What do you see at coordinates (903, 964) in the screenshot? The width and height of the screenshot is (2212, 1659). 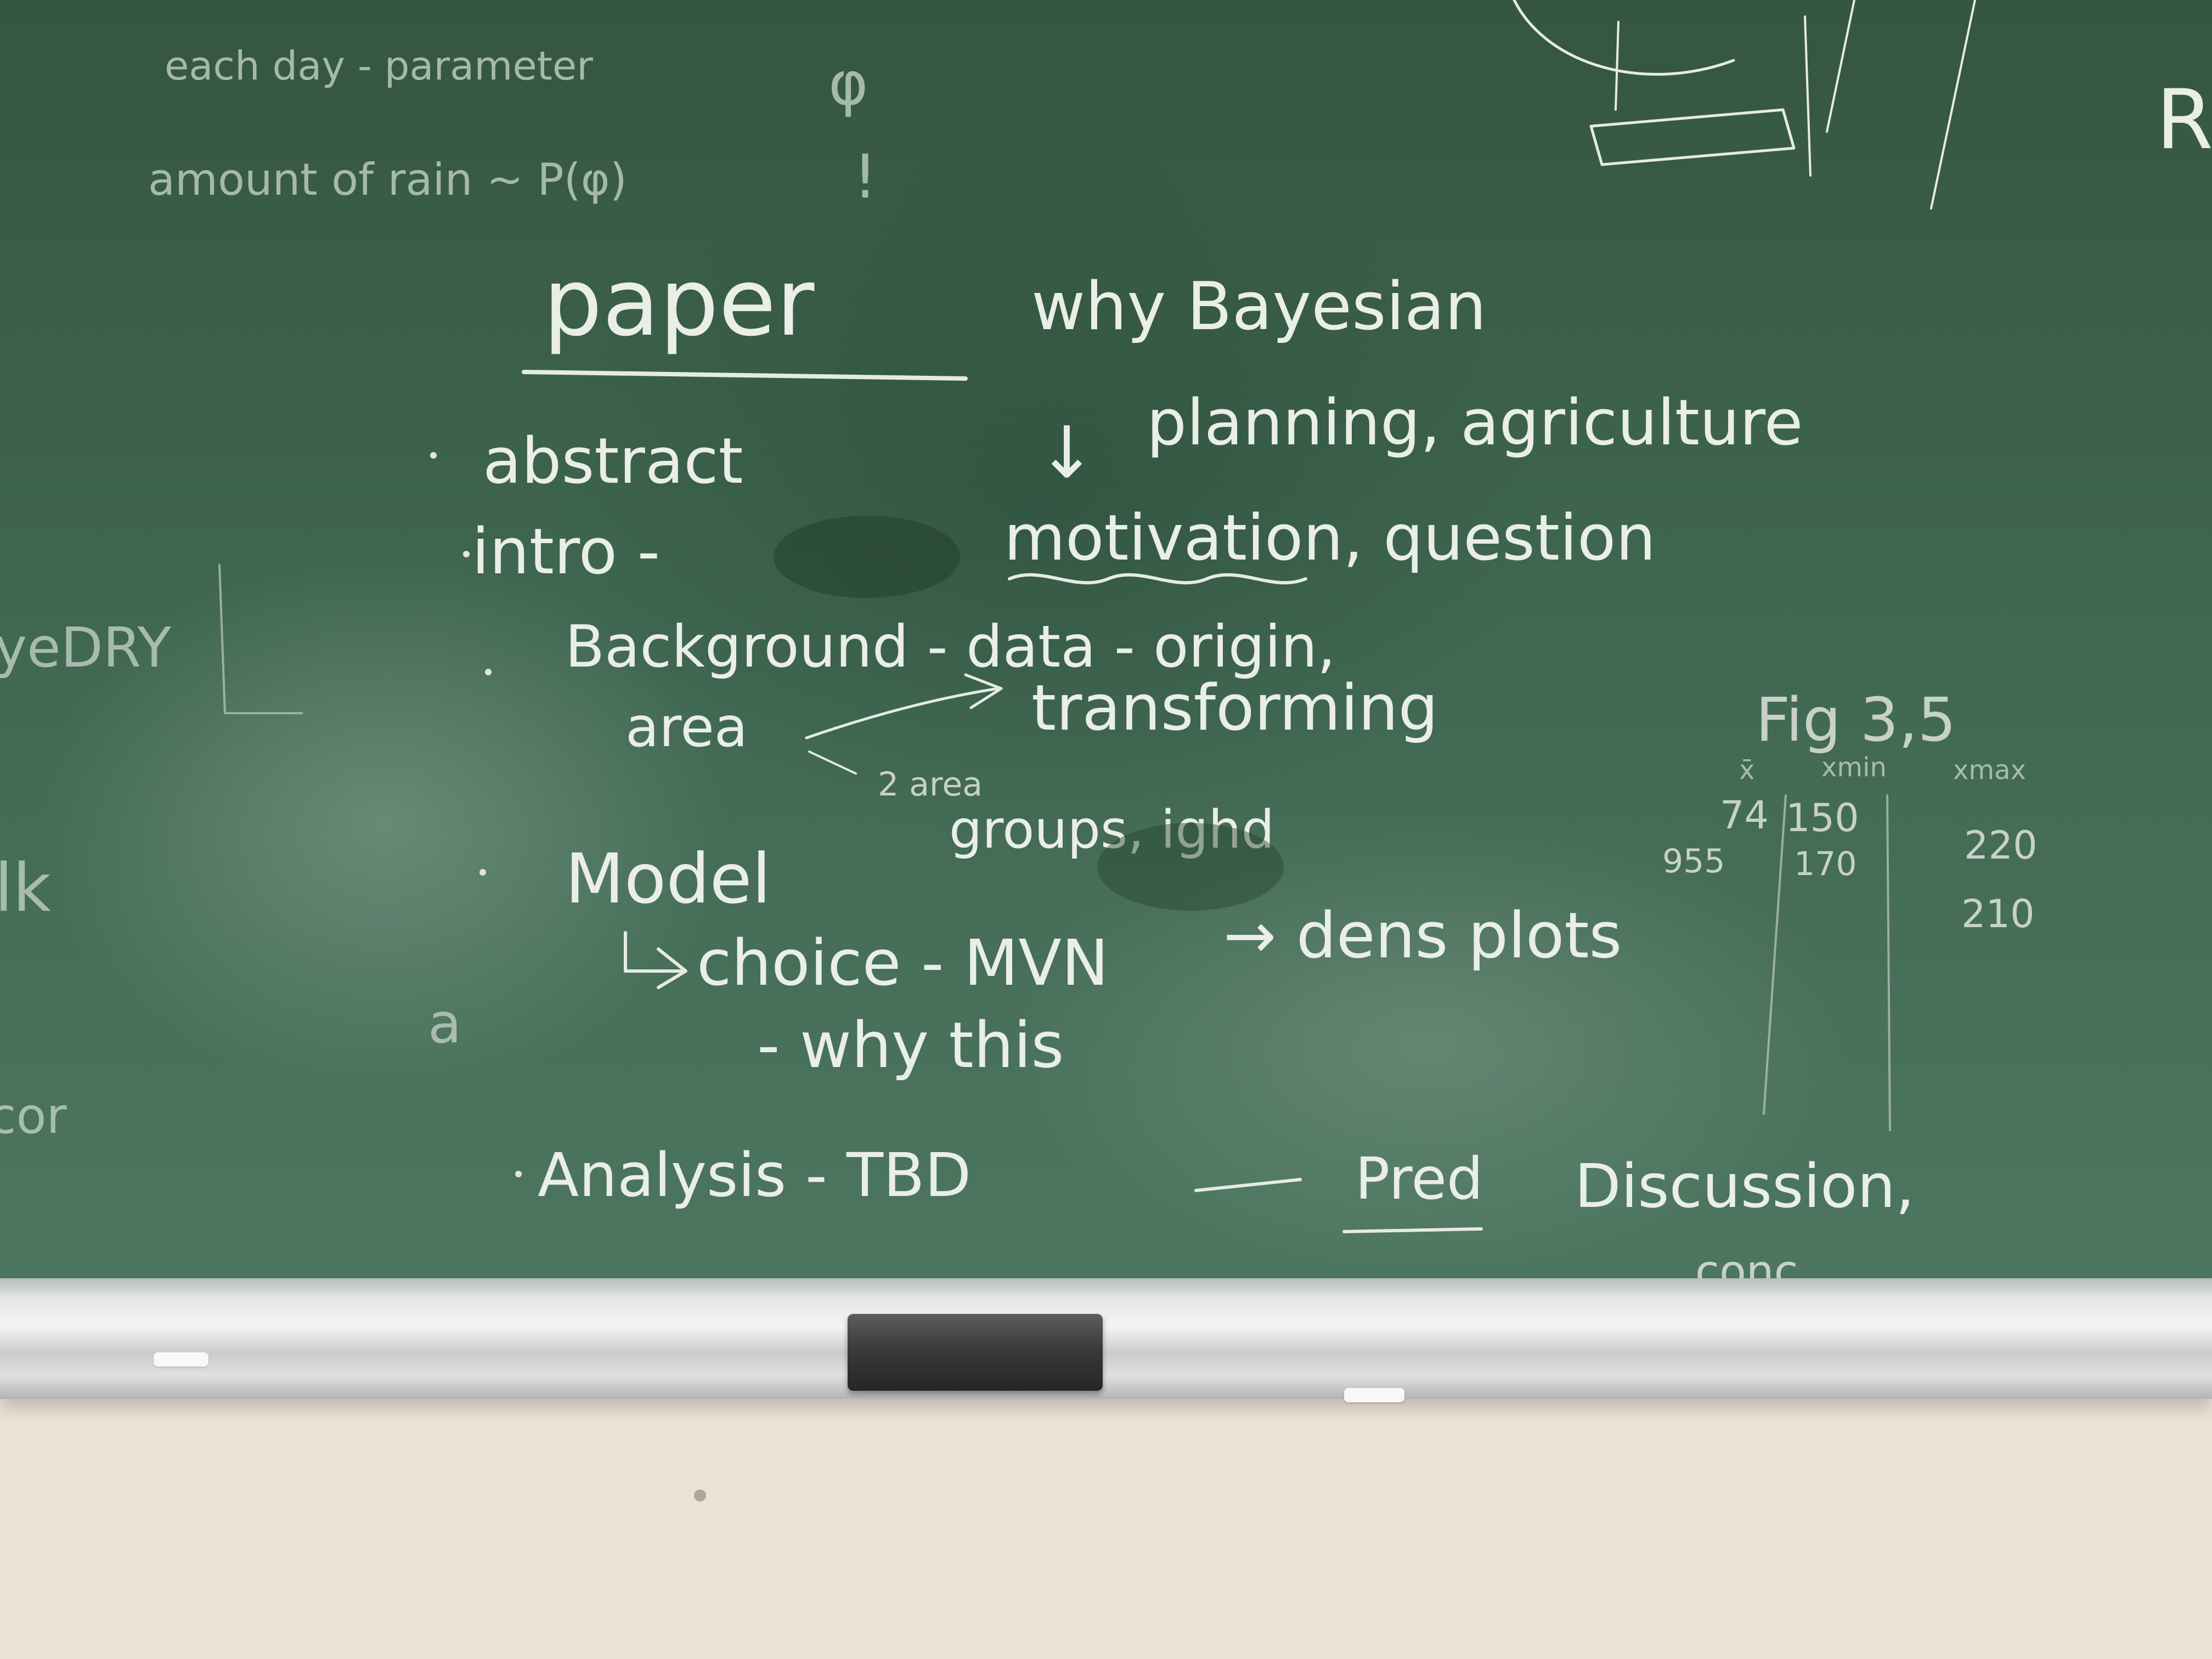 I see `outline-choice-mvn: choice - MVN` at bounding box center [903, 964].